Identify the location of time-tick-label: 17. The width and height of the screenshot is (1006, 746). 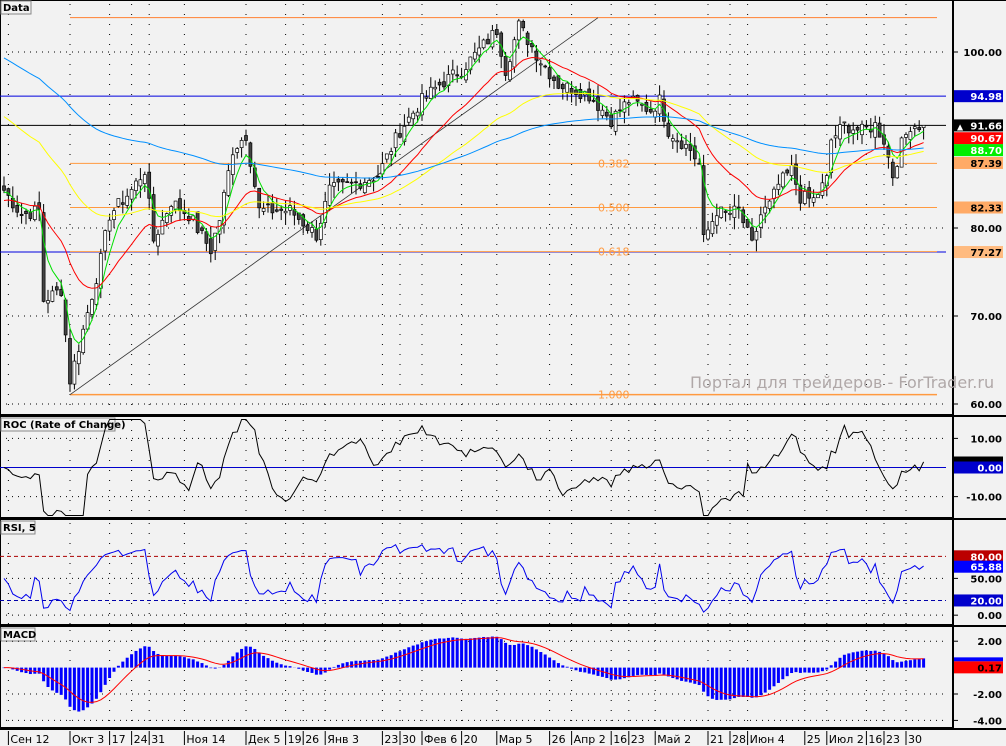
(119, 739).